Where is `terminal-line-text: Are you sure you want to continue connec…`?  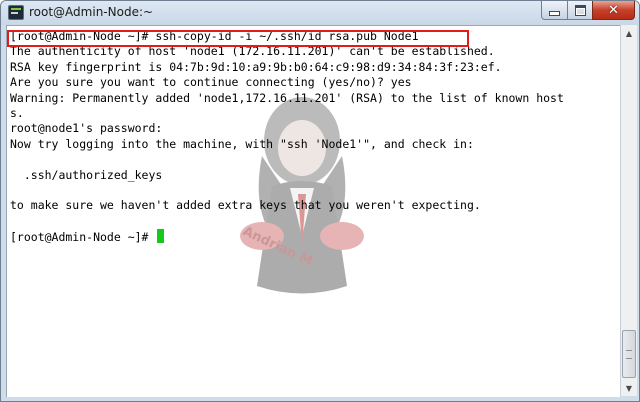 terminal-line-text: Are you sure you want to continue connec… is located at coordinates (211, 82).